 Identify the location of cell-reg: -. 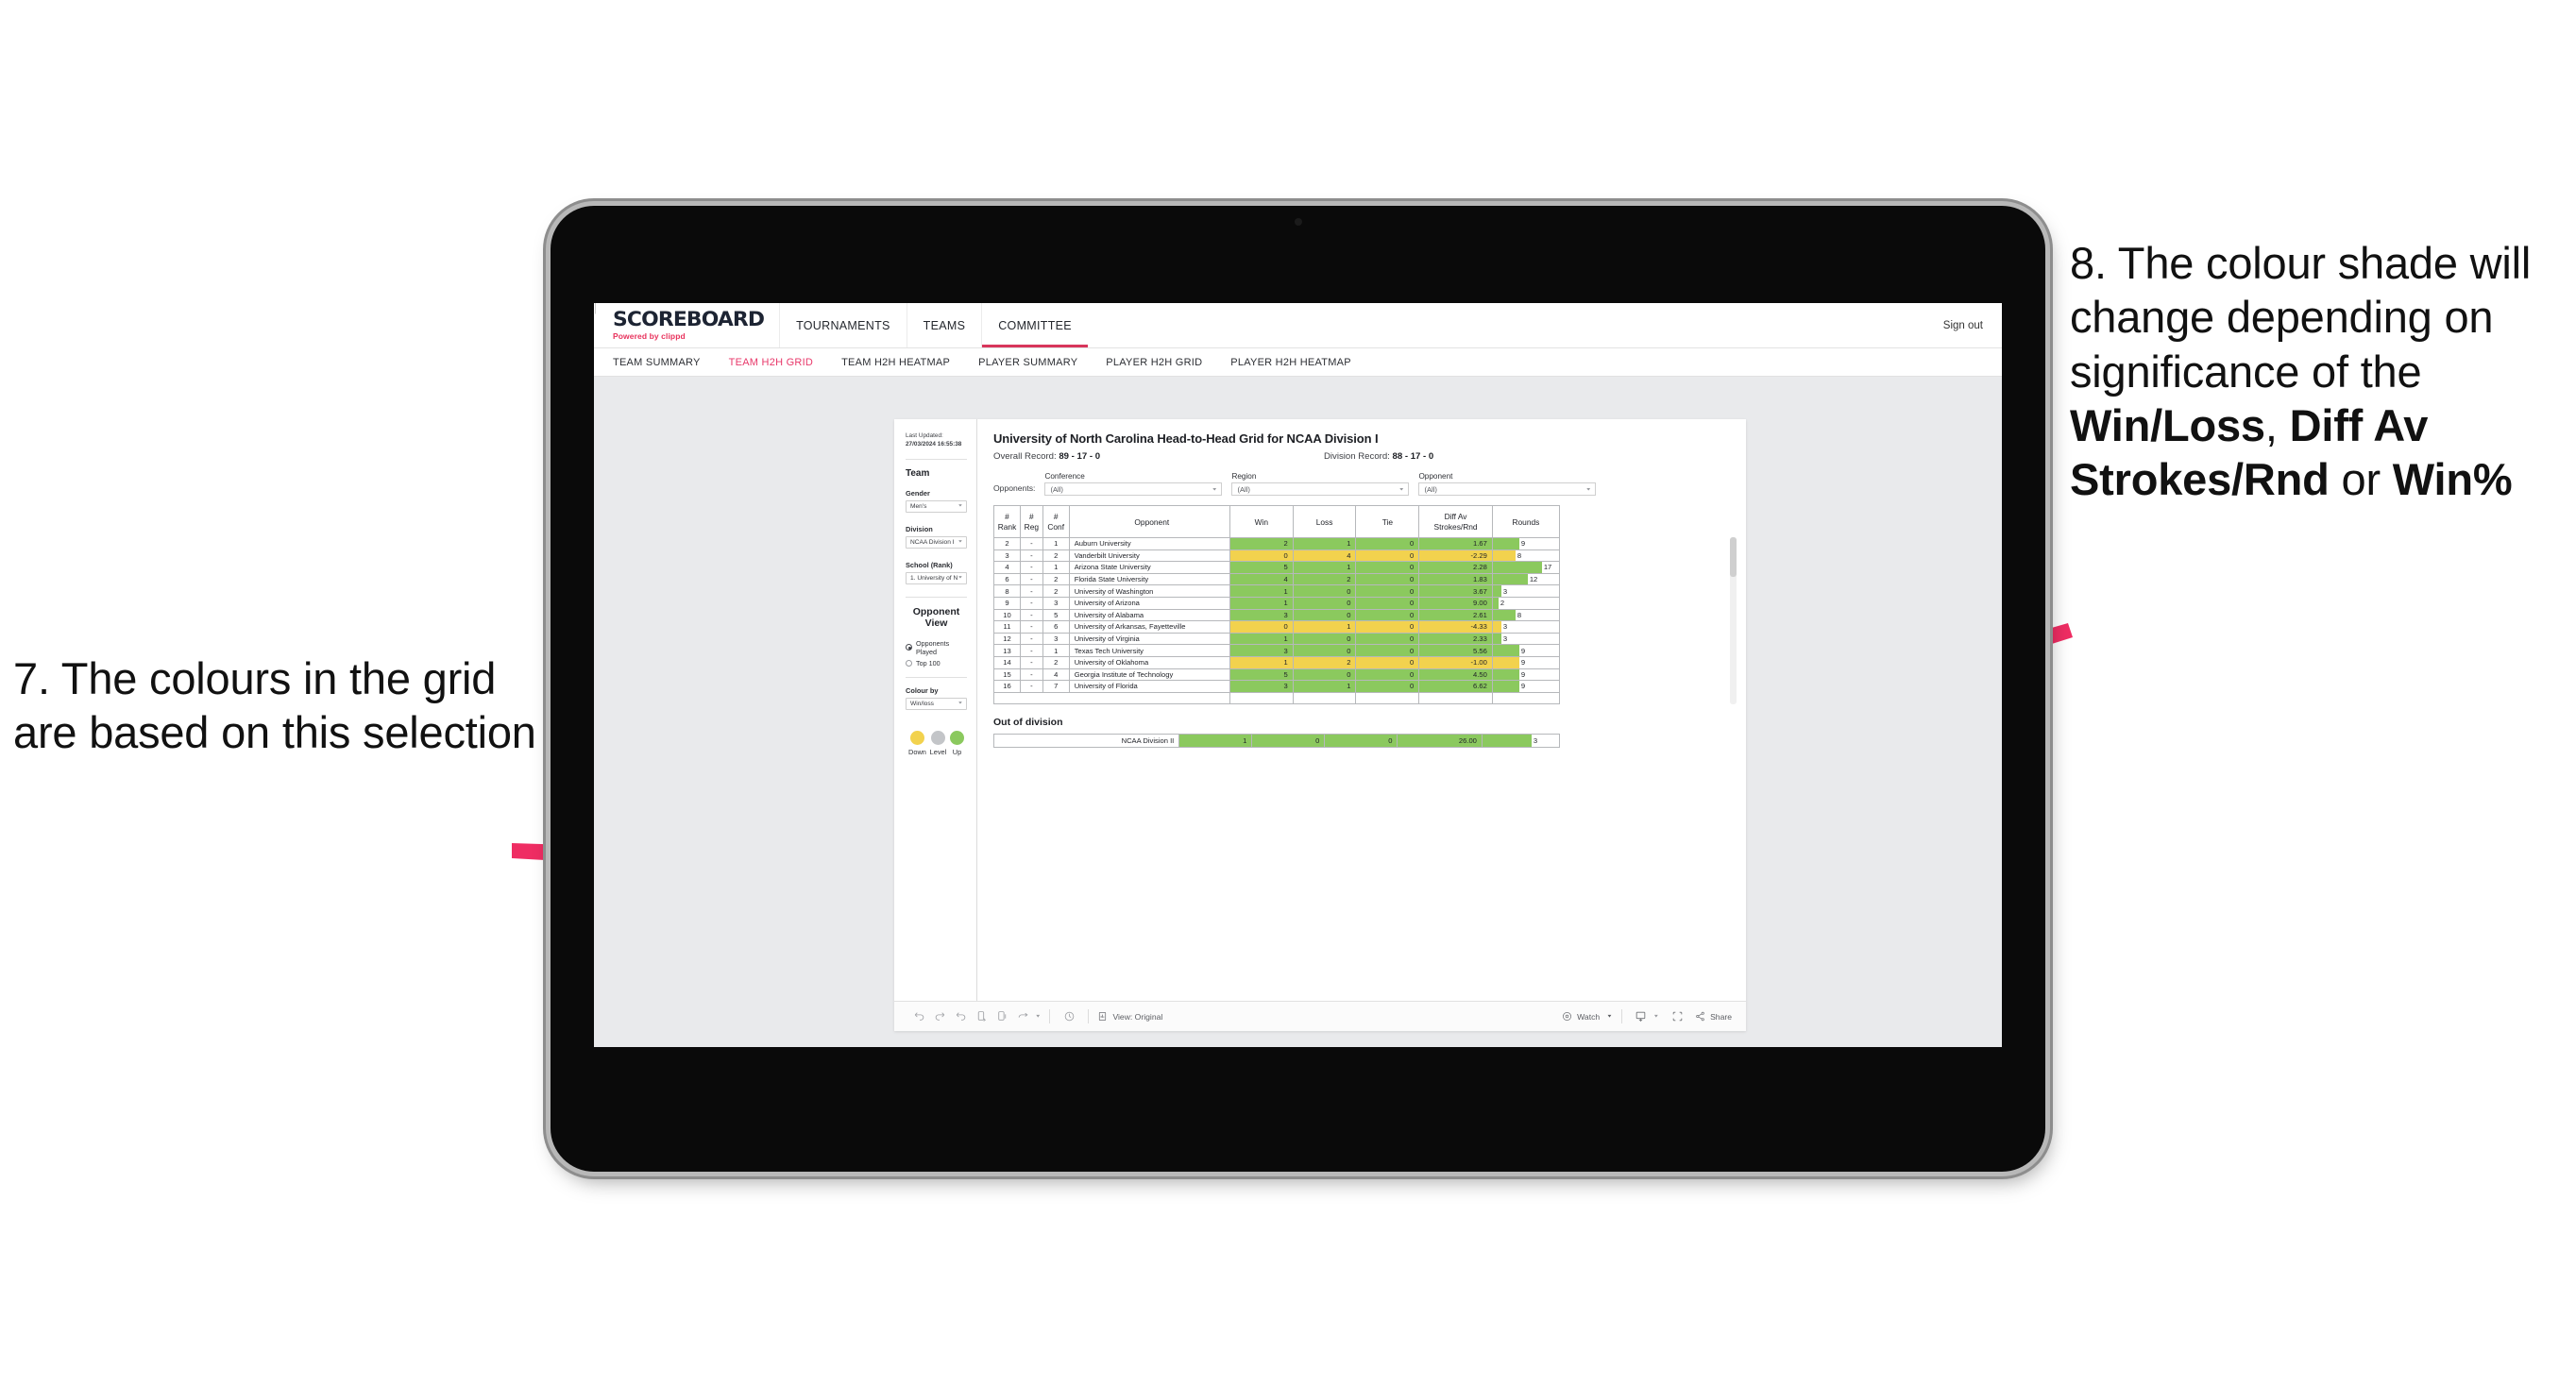
(1031, 591).